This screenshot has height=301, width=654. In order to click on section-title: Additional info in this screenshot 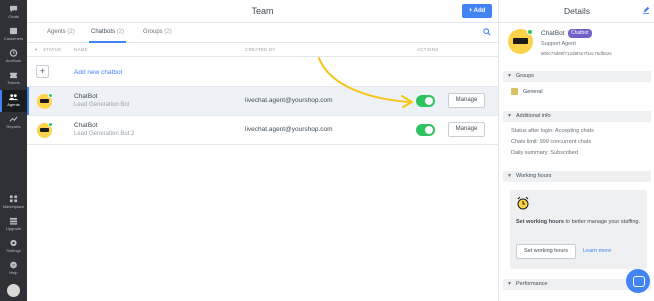, I will do `click(533, 116)`.